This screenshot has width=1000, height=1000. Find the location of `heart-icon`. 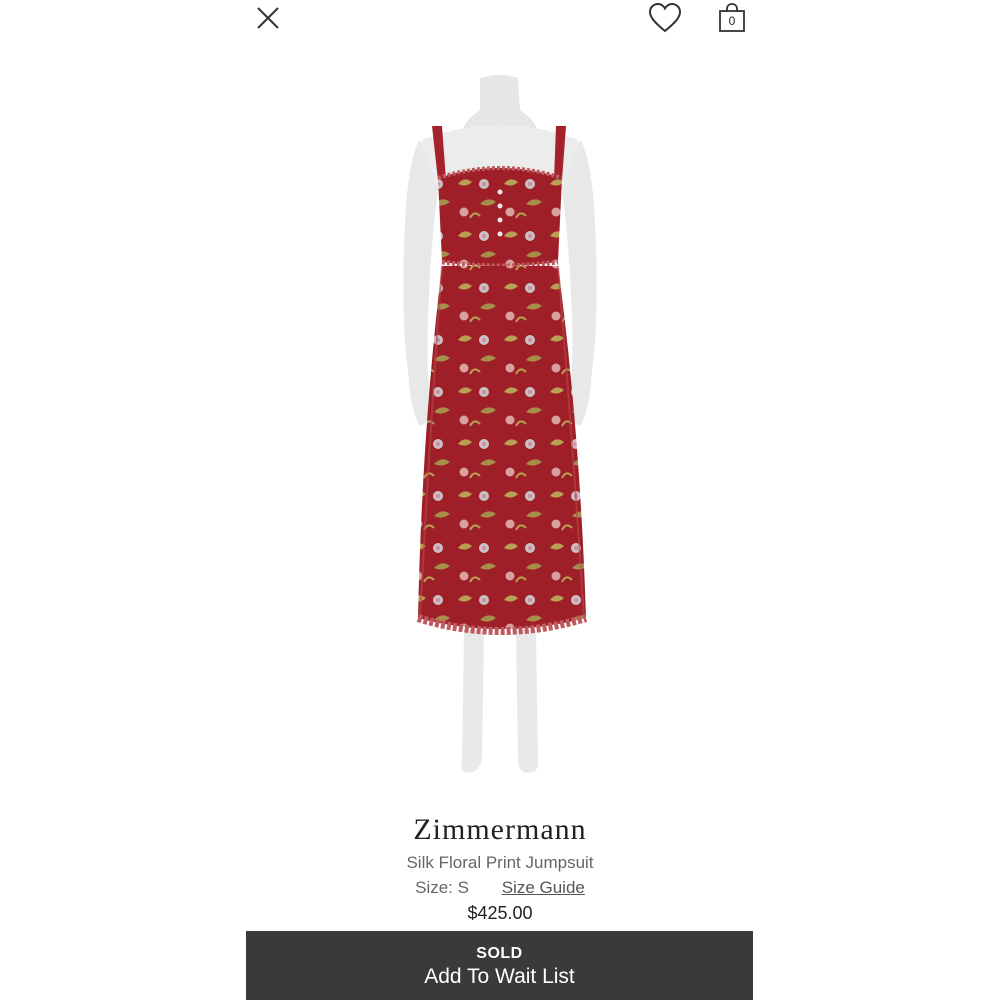

heart-icon is located at coordinates (665, 18).